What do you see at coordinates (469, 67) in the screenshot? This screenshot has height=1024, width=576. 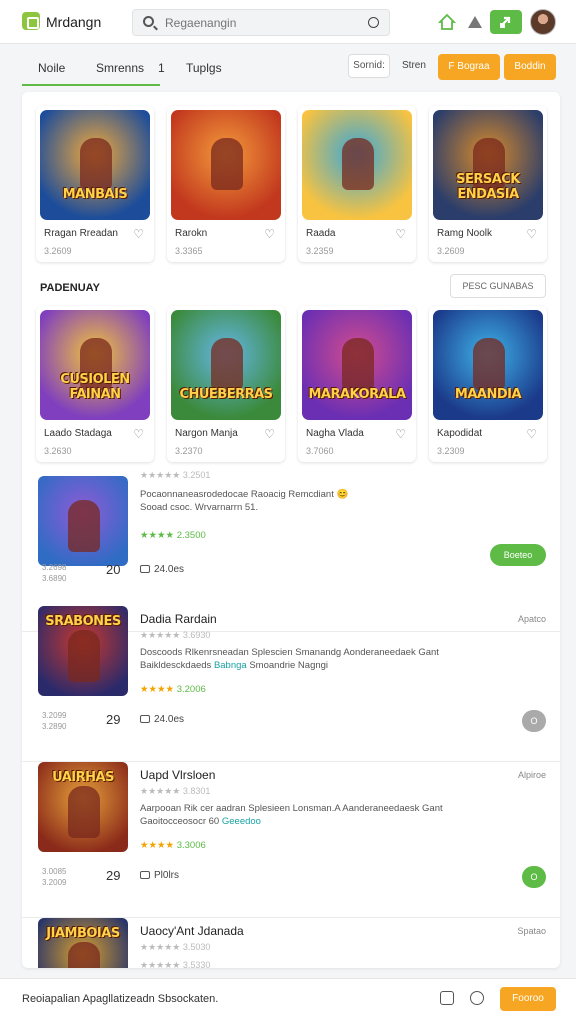 I see `primary-action-button: F Bograa` at bounding box center [469, 67].